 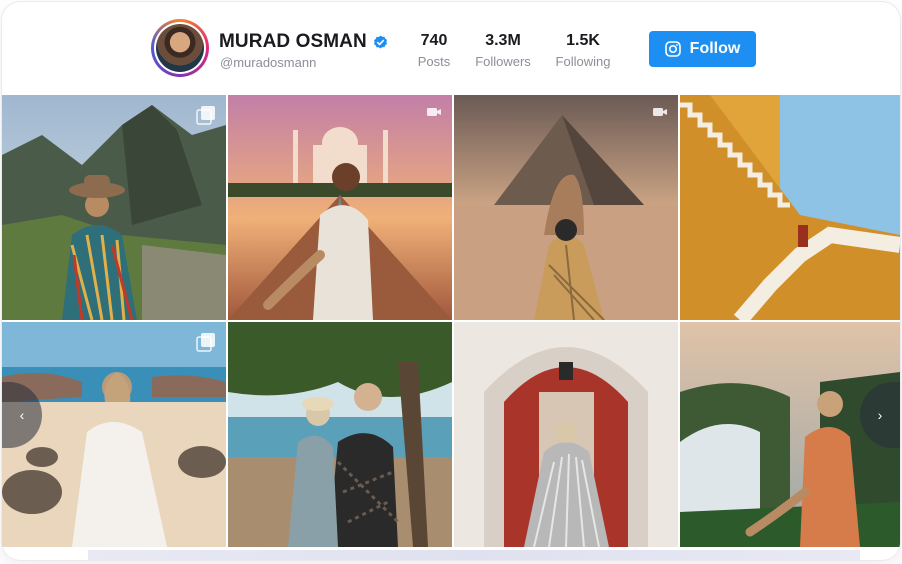 I want to click on stat-followers: 3.3M Followers, so click(x=503, y=50).